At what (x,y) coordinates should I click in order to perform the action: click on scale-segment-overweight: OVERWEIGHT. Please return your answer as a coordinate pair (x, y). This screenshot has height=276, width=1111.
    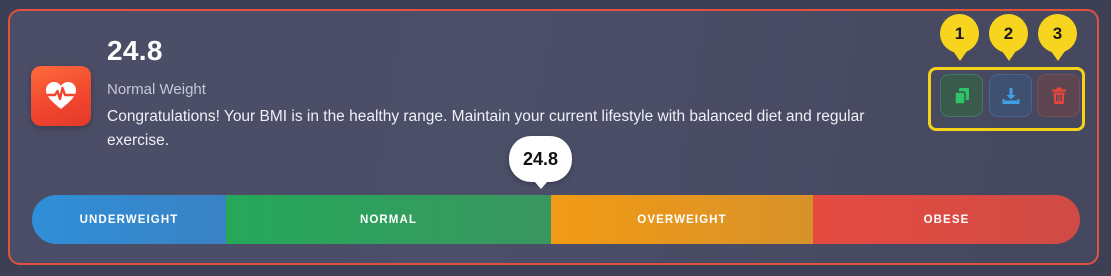
    Looking at the image, I should click on (682, 219).